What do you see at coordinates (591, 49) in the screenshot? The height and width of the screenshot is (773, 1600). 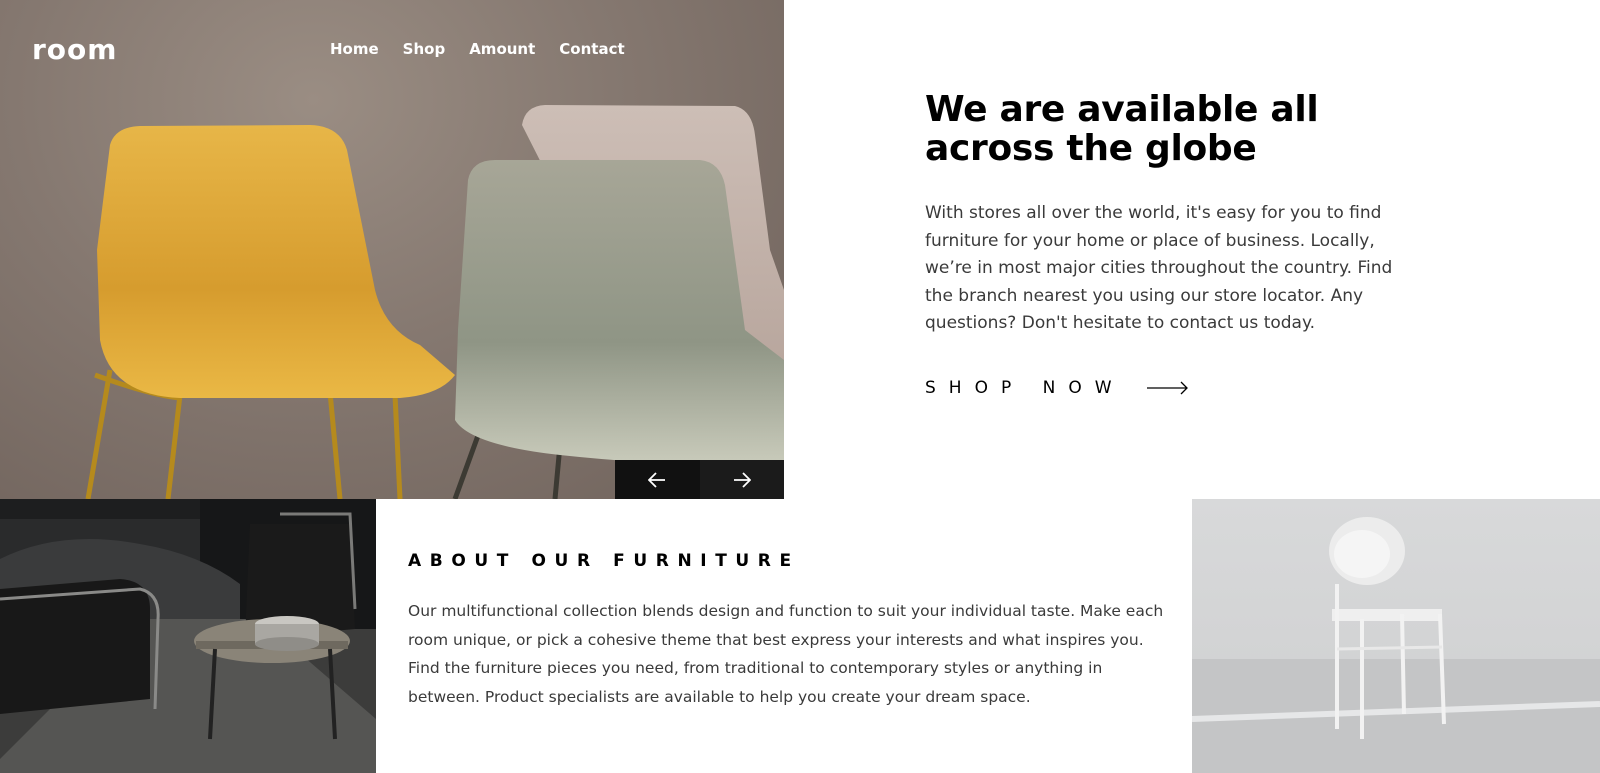 I see `nav-contact: Contact` at bounding box center [591, 49].